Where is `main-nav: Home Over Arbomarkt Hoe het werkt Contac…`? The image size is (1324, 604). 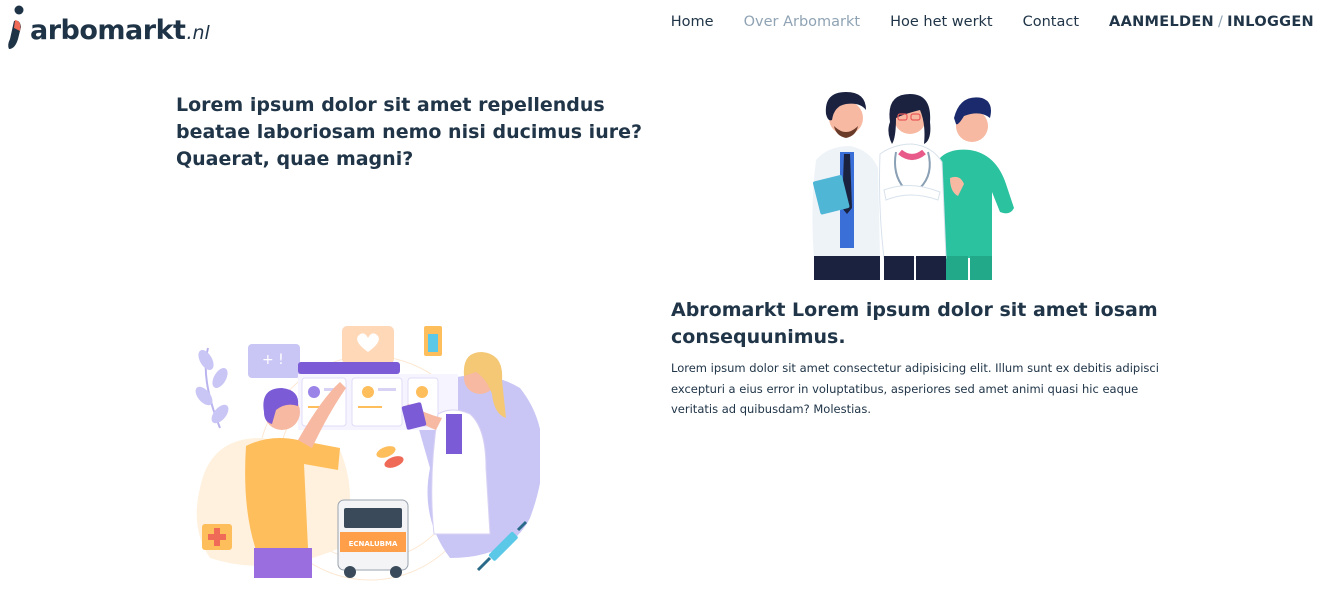
main-nav: Home Over Arbomarkt Hoe het werkt Contac… is located at coordinates (977, 22).